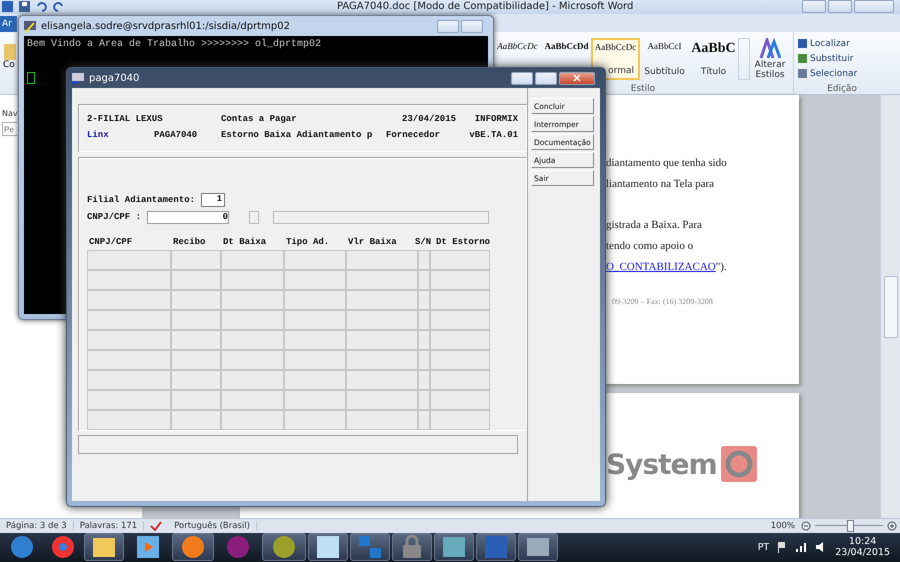 This screenshot has width=900, height=562. What do you see at coordinates (782, 525) in the screenshot?
I see `zoom-level: 100%` at bounding box center [782, 525].